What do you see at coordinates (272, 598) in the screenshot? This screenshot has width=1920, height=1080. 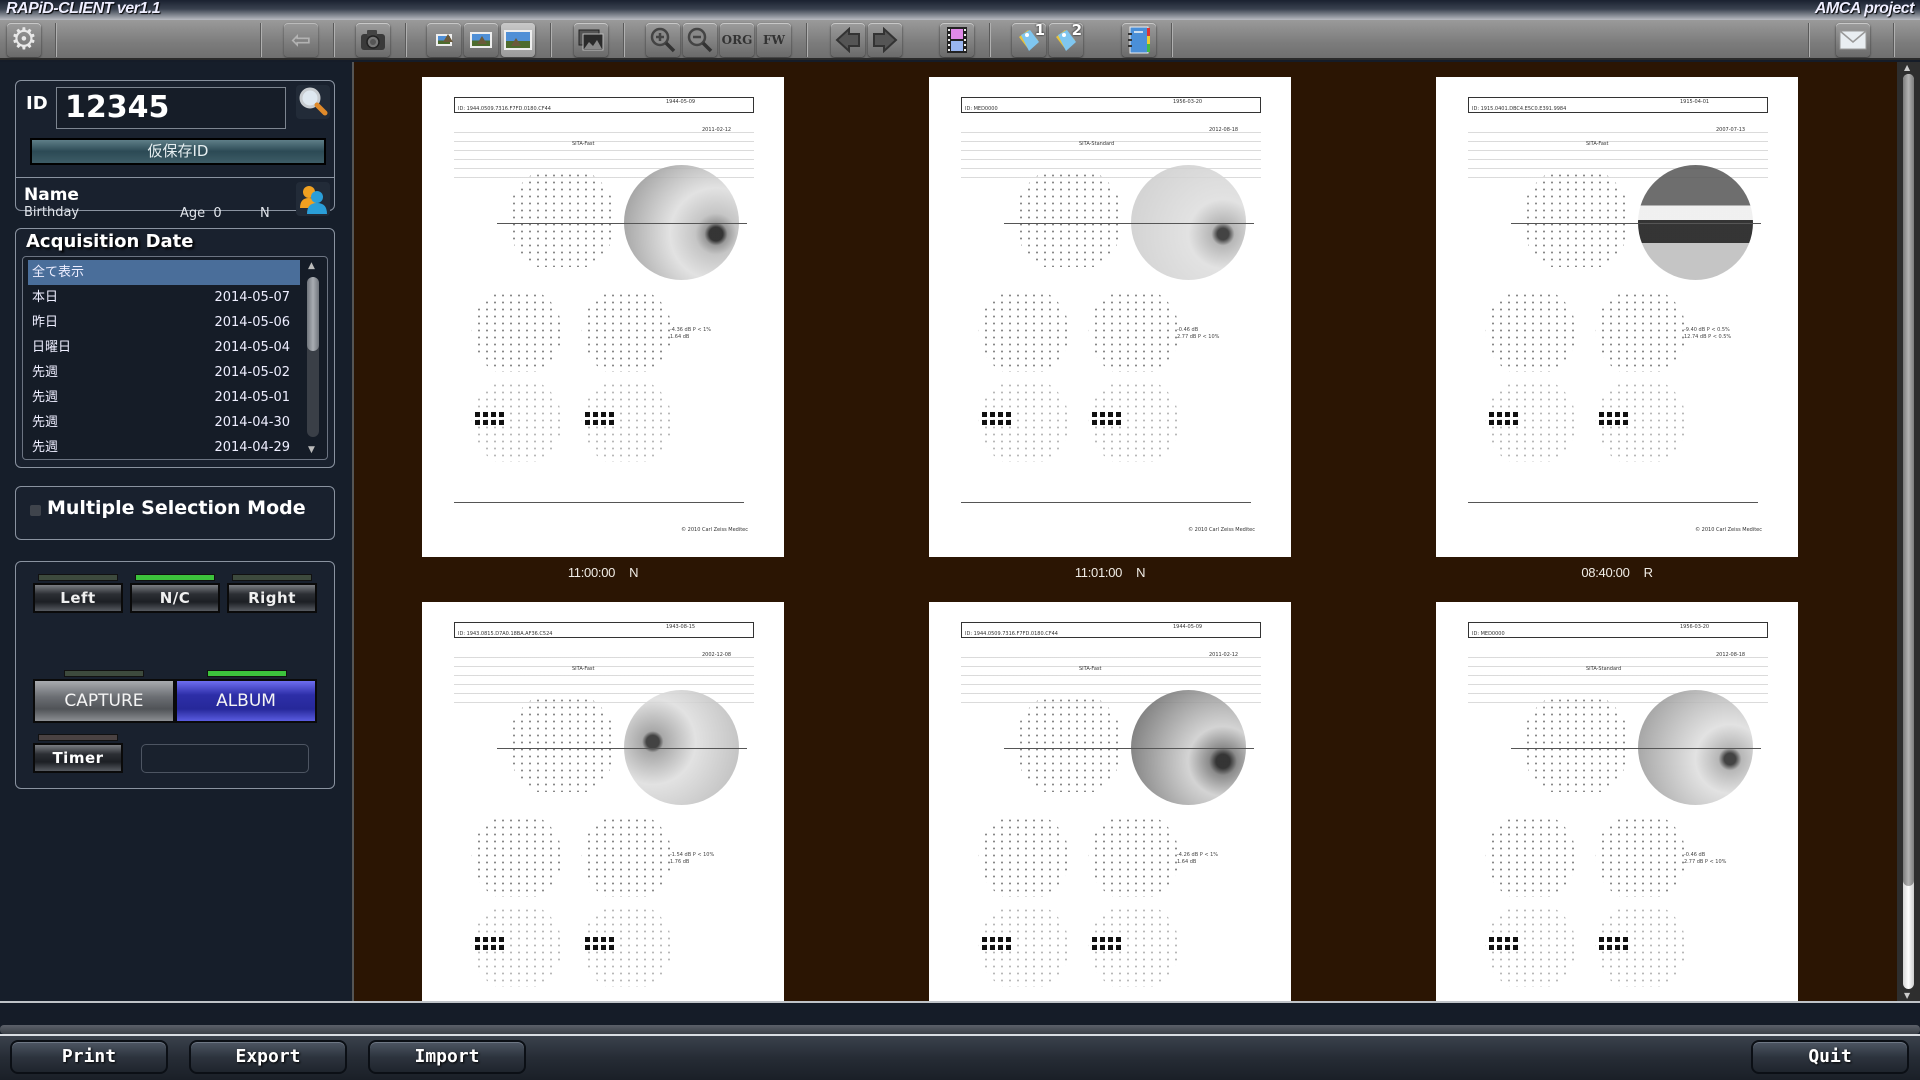 I see `right-eye-button: Right` at bounding box center [272, 598].